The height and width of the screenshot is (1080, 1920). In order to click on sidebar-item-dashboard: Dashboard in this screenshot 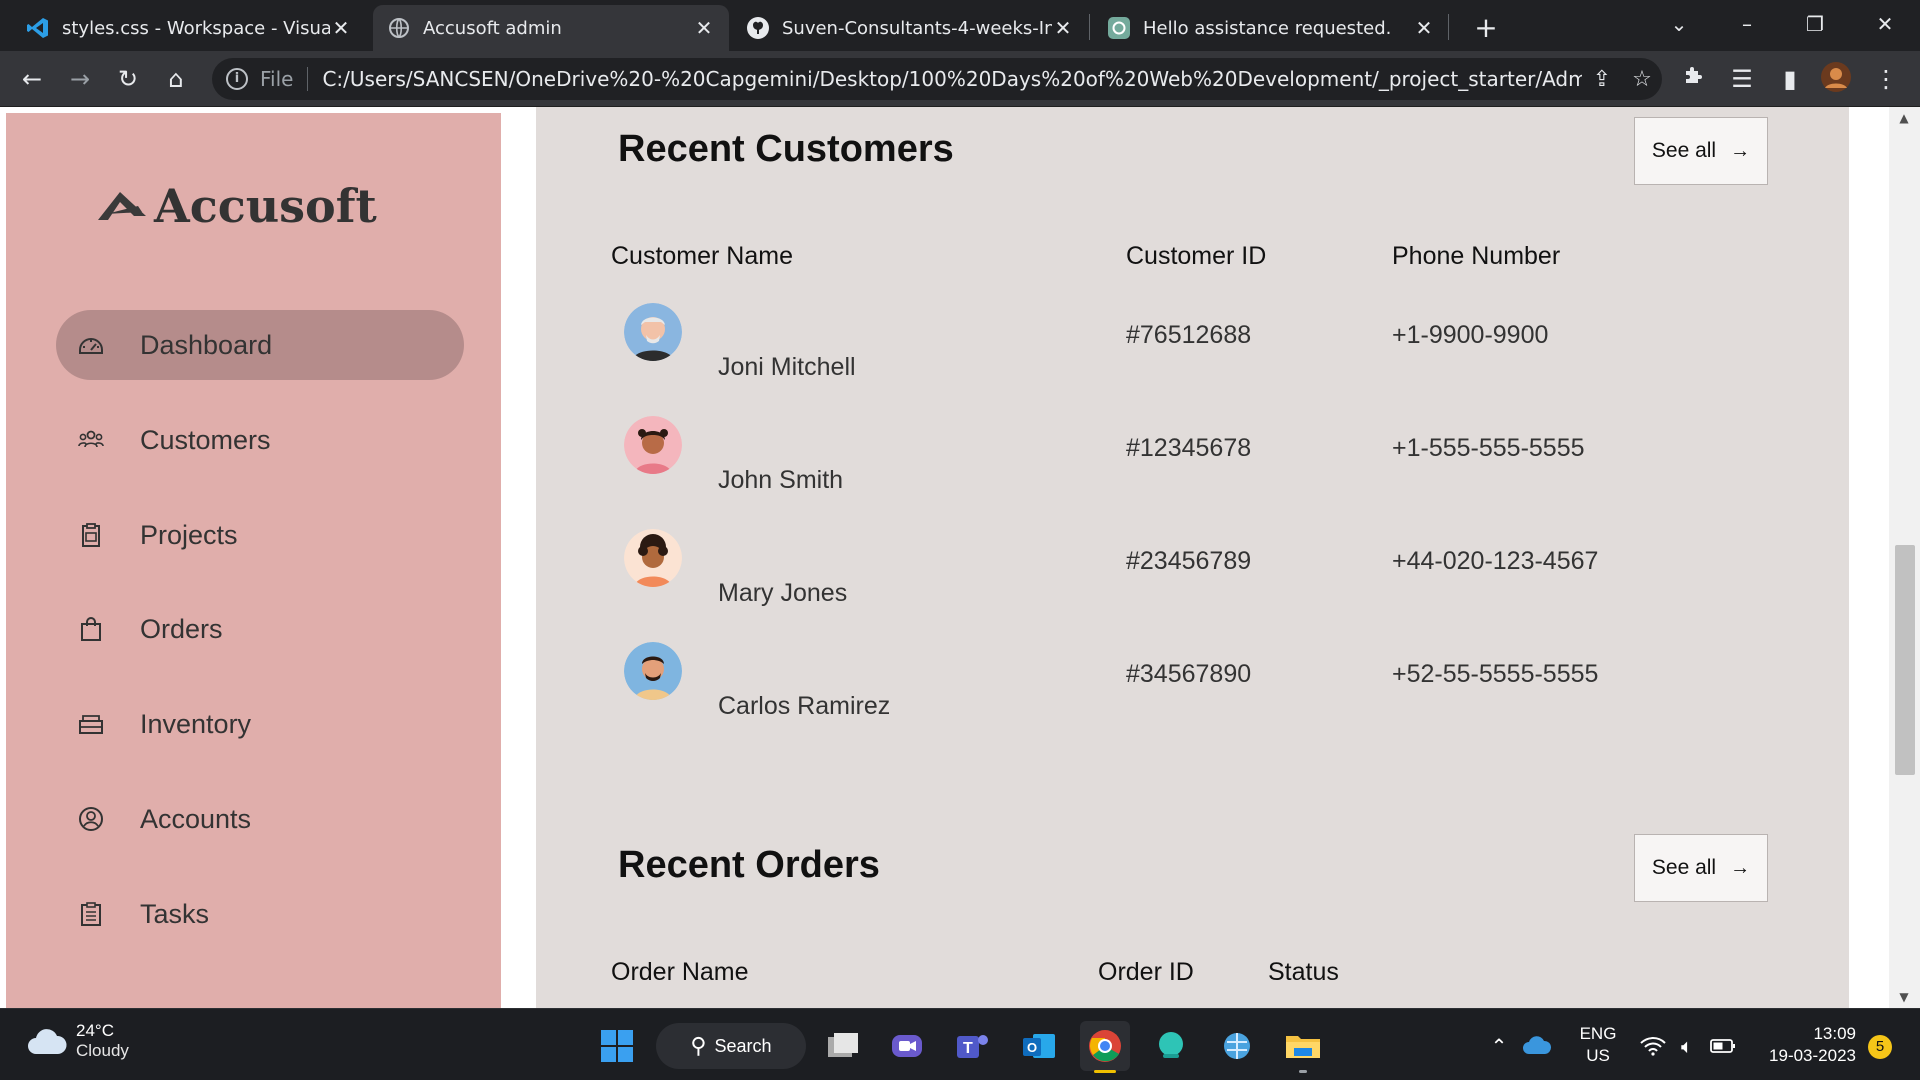, I will do `click(260, 345)`.